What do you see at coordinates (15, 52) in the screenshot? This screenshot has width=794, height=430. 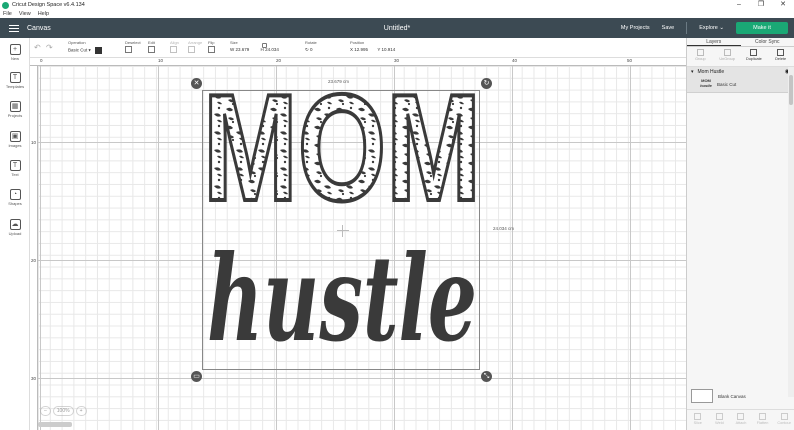 I see `sidebar-item-new: + New` at bounding box center [15, 52].